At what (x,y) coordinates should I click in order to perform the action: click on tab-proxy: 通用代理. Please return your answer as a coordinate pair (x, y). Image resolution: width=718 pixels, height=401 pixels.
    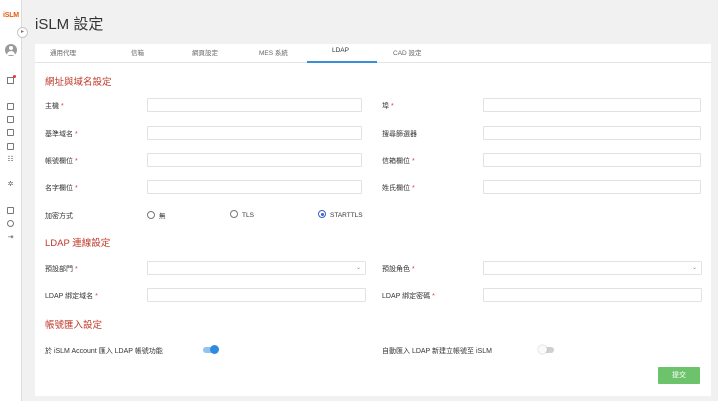
    Looking at the image, I should click on (63, 52).